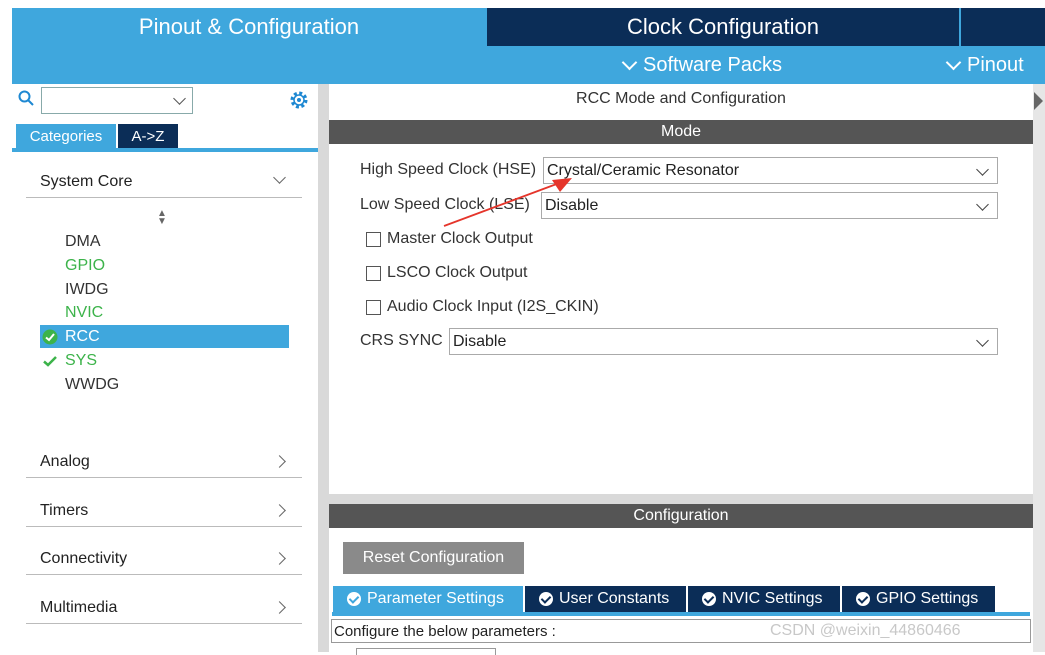 This screenshot has height=655, width=1045. Describe the element at coordinates (865, 630) in the screenshot. I see `watermark: CSDN @weixin_44860466` at that location.